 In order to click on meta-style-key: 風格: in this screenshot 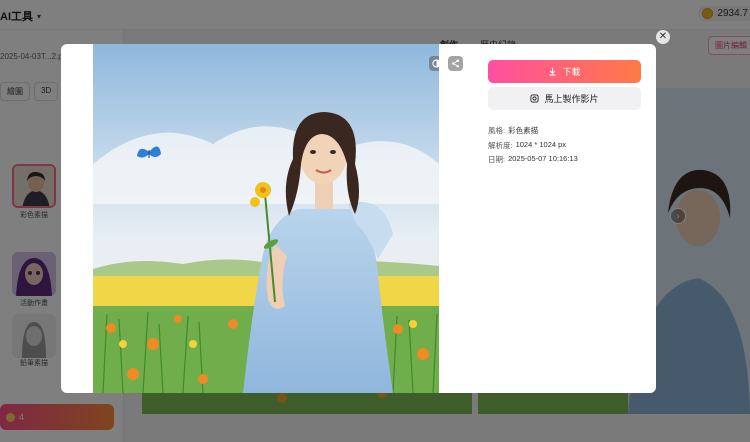, I will do `click(497, 130)`.